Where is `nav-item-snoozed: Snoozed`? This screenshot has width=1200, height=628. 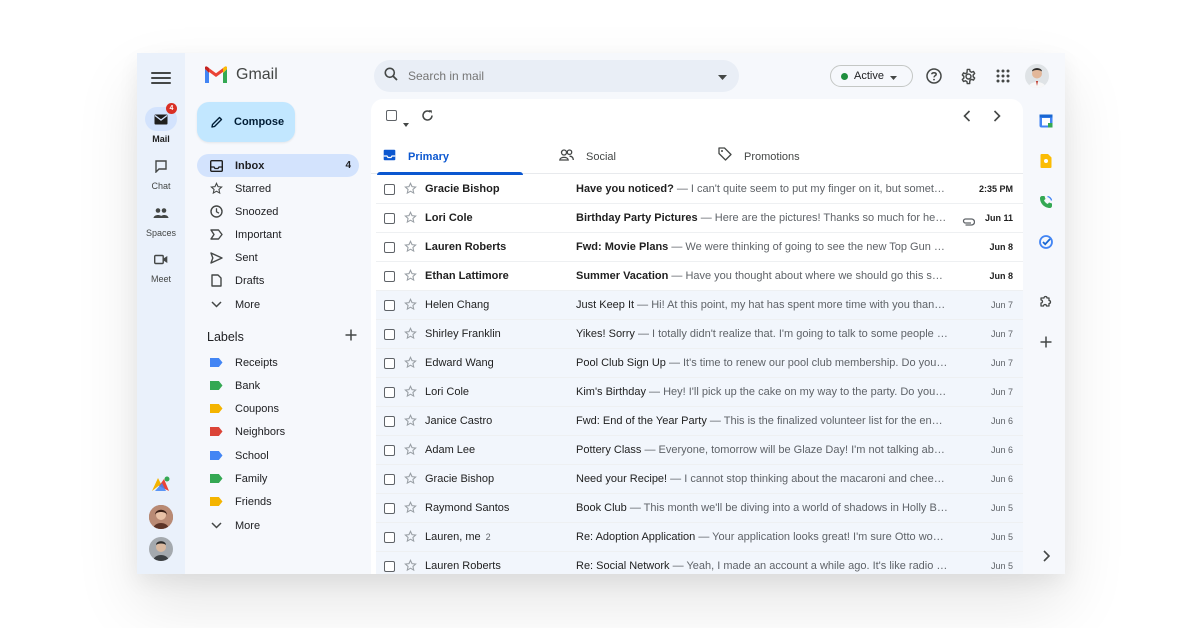 nav-item-snoozed: Snoozed is located at coordinates (278, 211).